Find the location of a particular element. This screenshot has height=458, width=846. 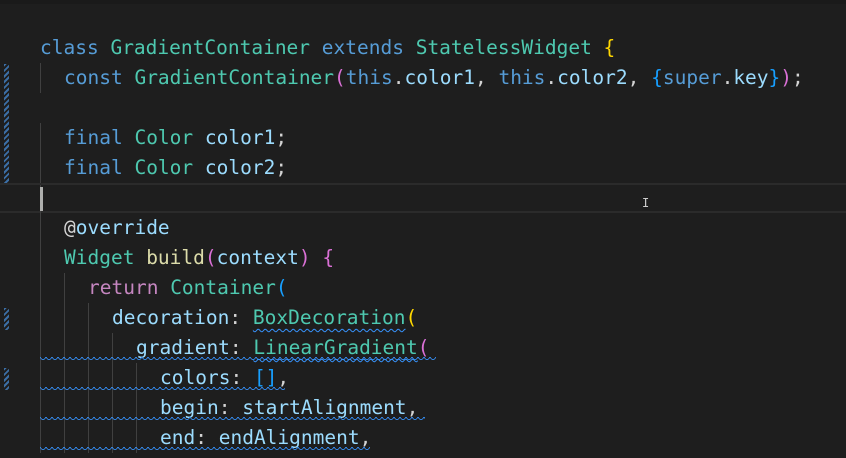

code-line: decoration: BoxDecoration( is located at coordinates (423, 318).